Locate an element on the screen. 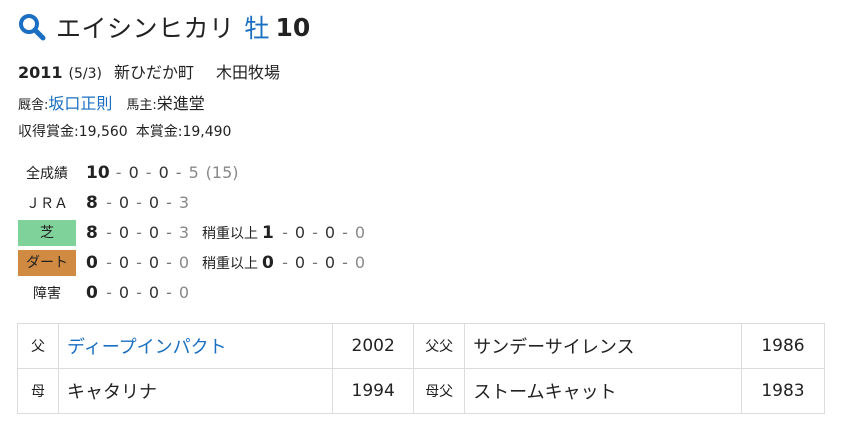  trainer-link: 坂口正則 is located at coordinates (80, 102).